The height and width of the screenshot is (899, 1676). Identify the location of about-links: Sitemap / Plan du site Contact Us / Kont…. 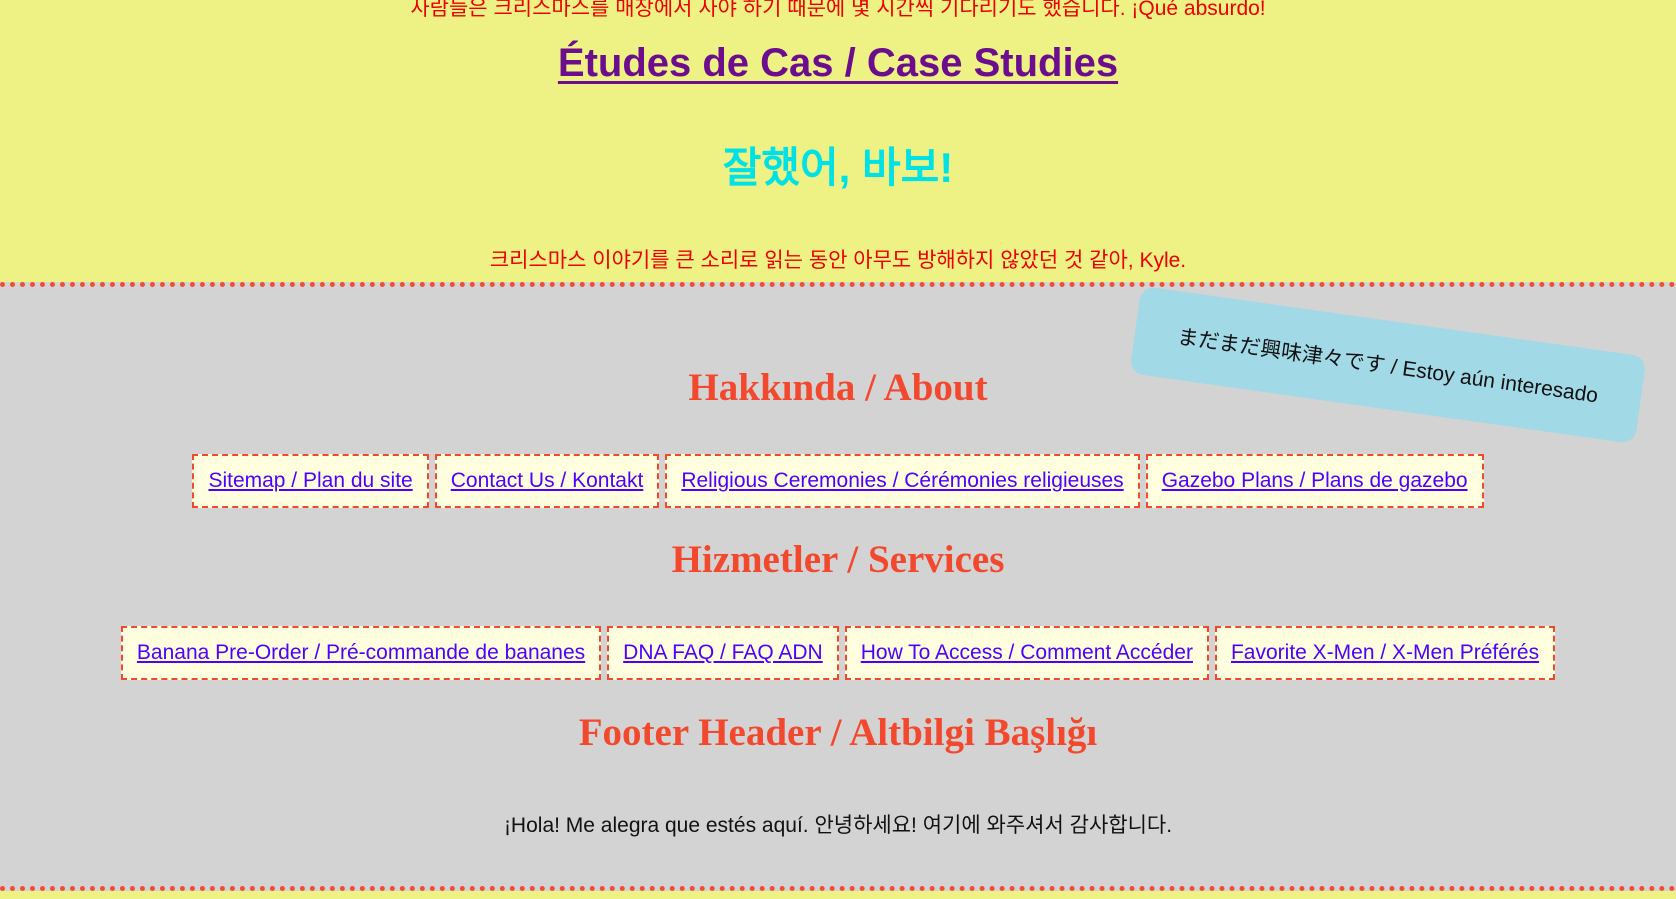
(838, 481).